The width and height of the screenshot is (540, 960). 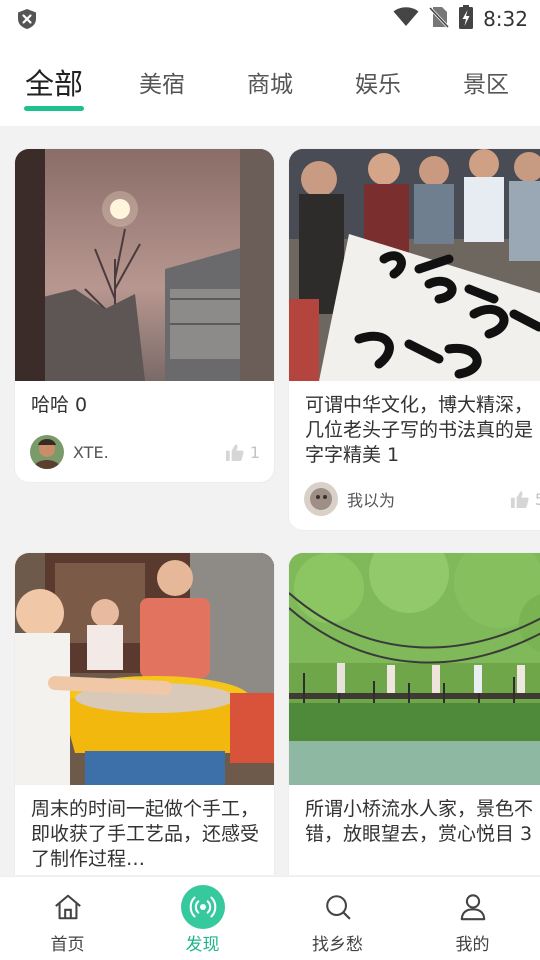 I want to click on like-count: 1, so click(x=254, y=452).